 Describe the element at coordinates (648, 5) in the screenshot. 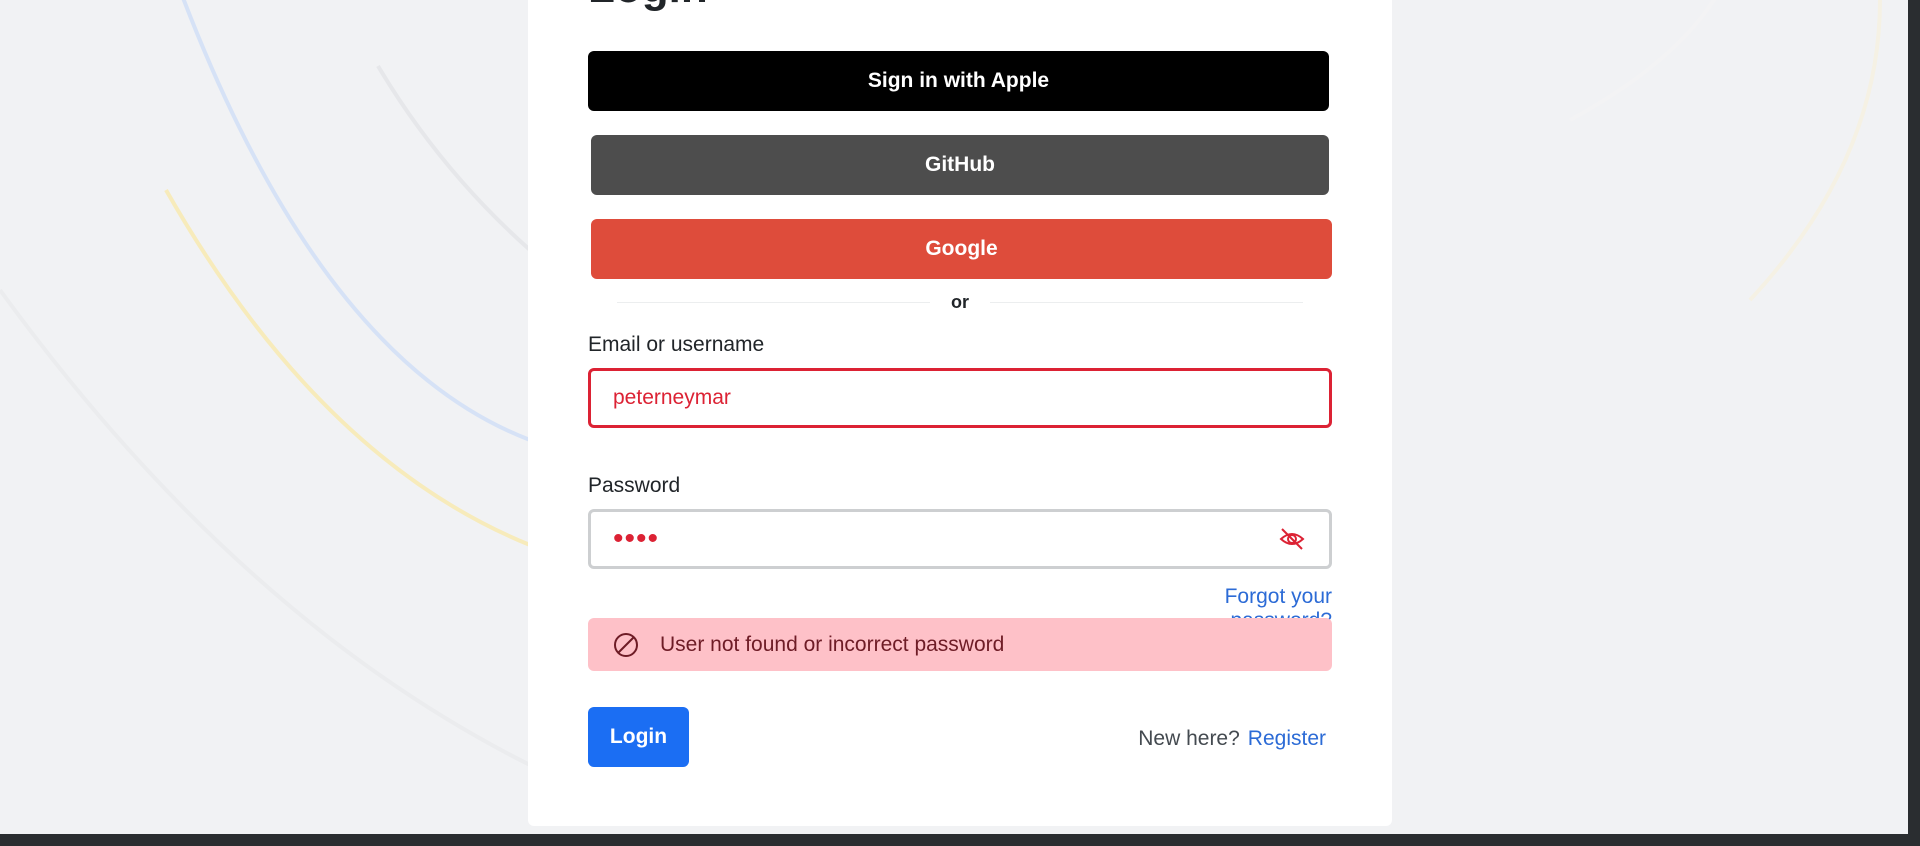

I see `page-title: Login` at that location.